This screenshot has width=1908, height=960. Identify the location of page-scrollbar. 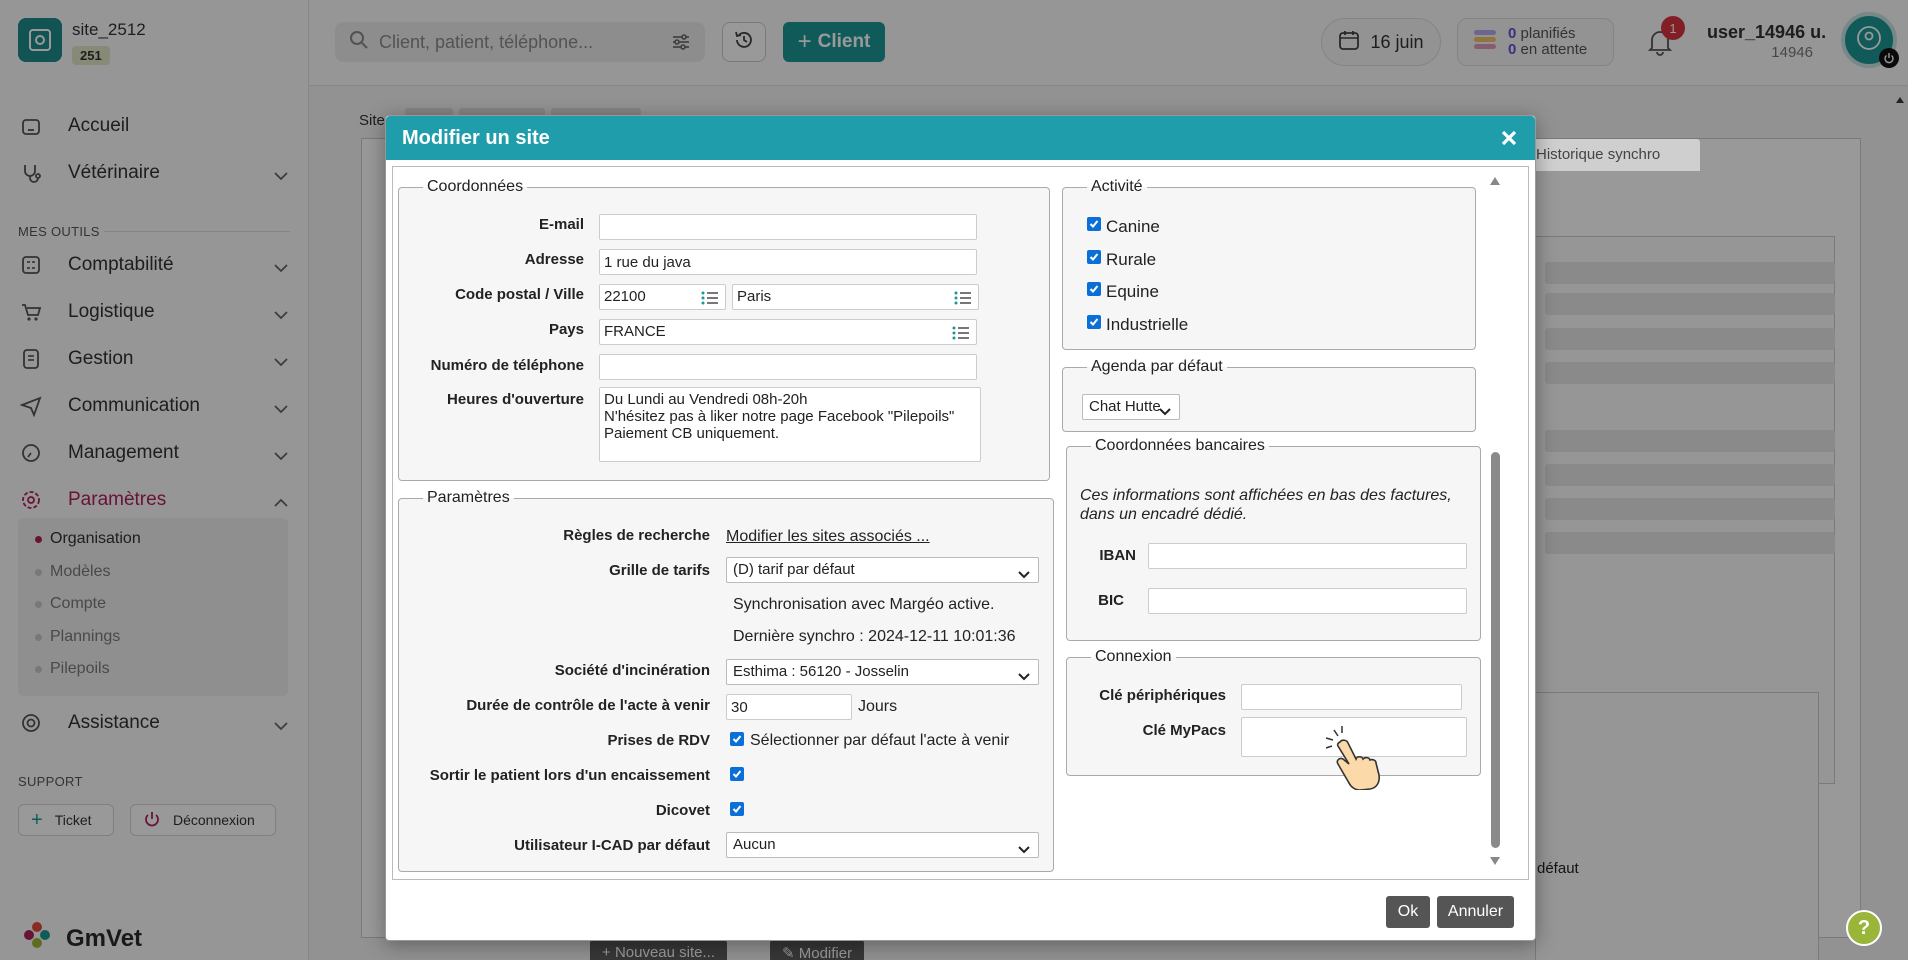
(1900, 526).